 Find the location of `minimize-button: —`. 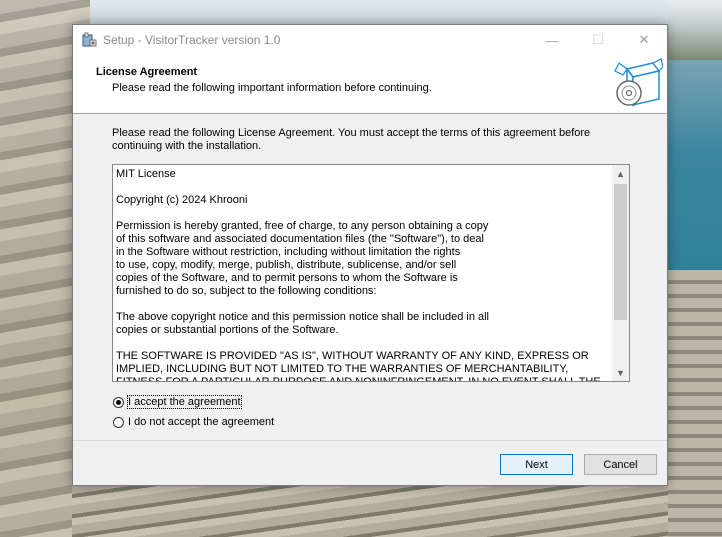

minimize-button: — is located at coordinates (552, 40).